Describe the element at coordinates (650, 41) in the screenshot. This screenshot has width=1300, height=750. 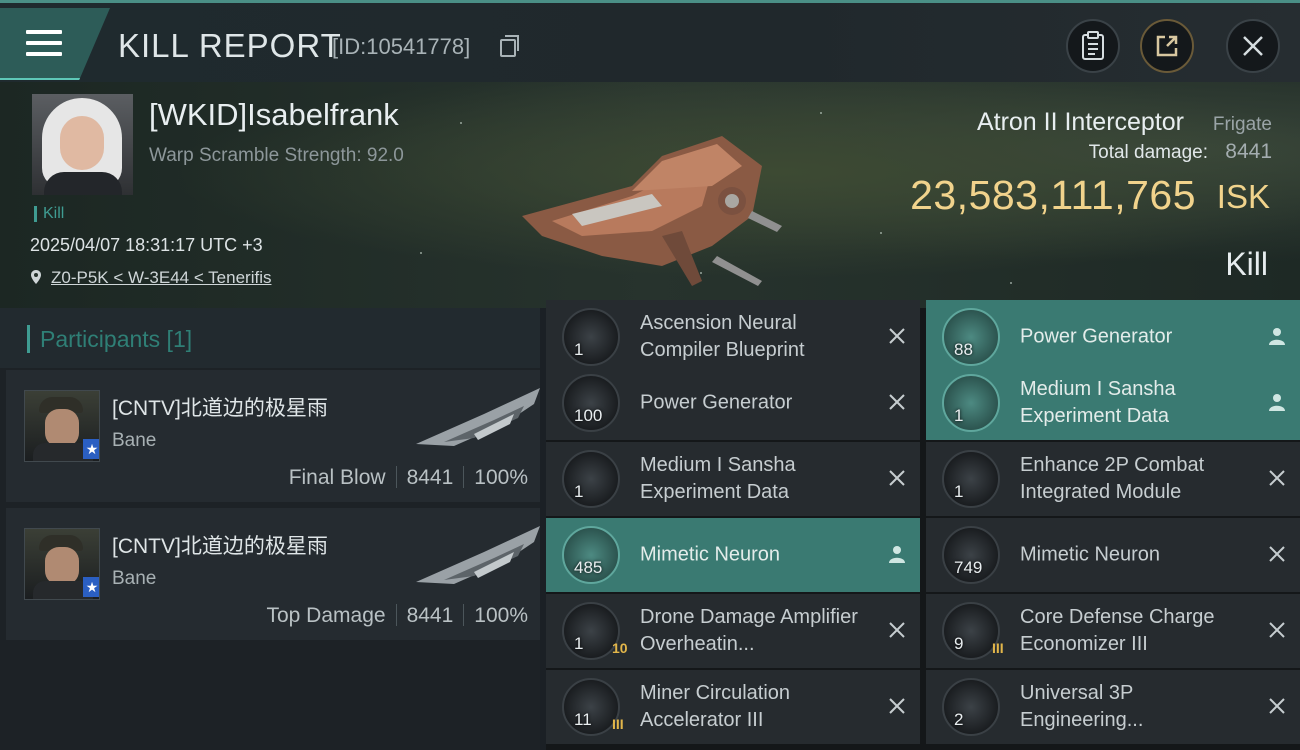
I see `top-bar: KILL REPORT [ID:10541778]` at that location.